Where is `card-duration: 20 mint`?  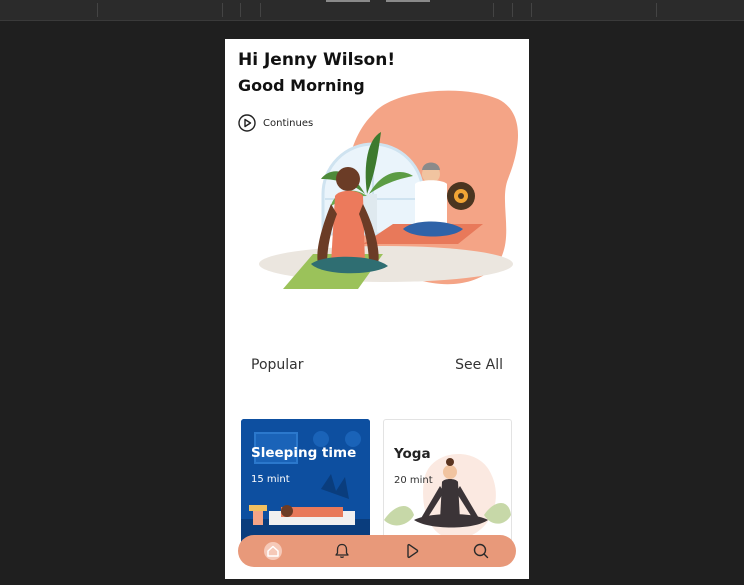
card-duration: 20 mint is located at coordinates (413, 480).